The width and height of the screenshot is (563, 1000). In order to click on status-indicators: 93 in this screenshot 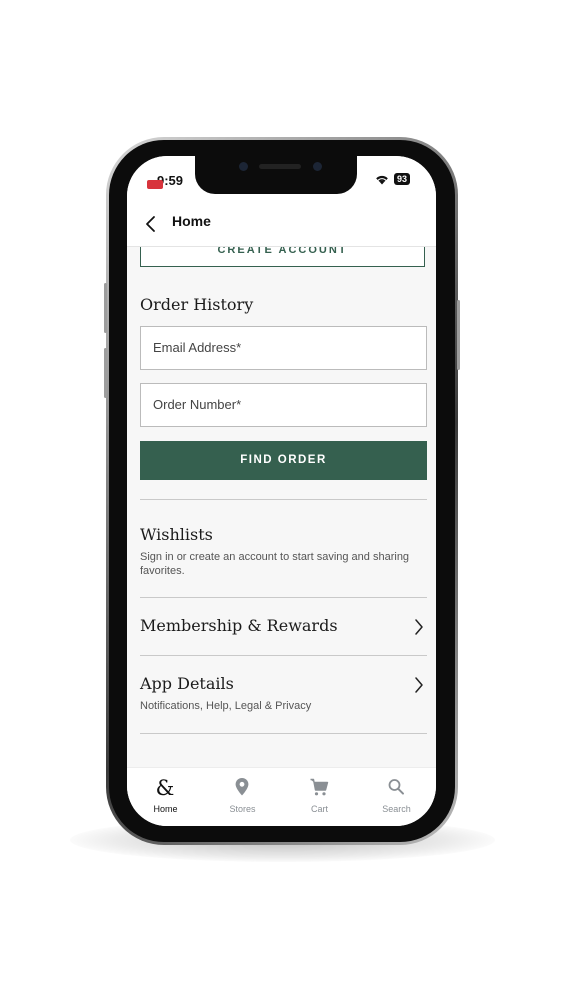, I will do `click(392, 179)`.